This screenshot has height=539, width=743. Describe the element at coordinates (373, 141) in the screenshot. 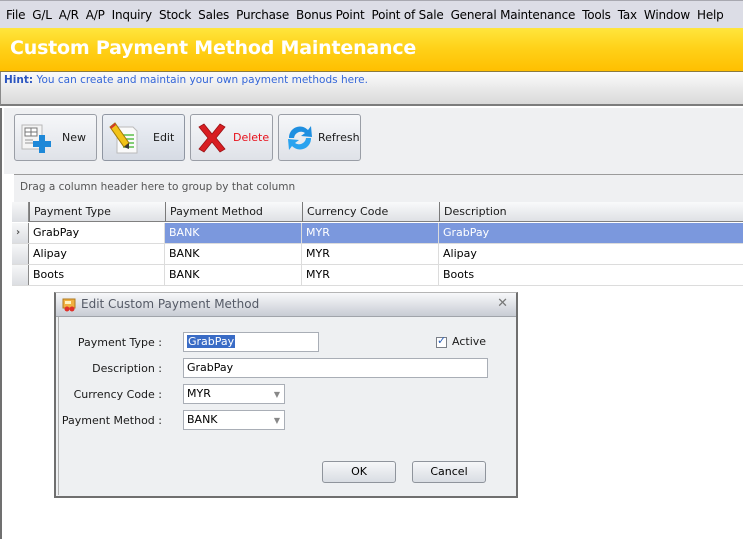

I see `toolbar: New Edit Delete Refresh` at that location.